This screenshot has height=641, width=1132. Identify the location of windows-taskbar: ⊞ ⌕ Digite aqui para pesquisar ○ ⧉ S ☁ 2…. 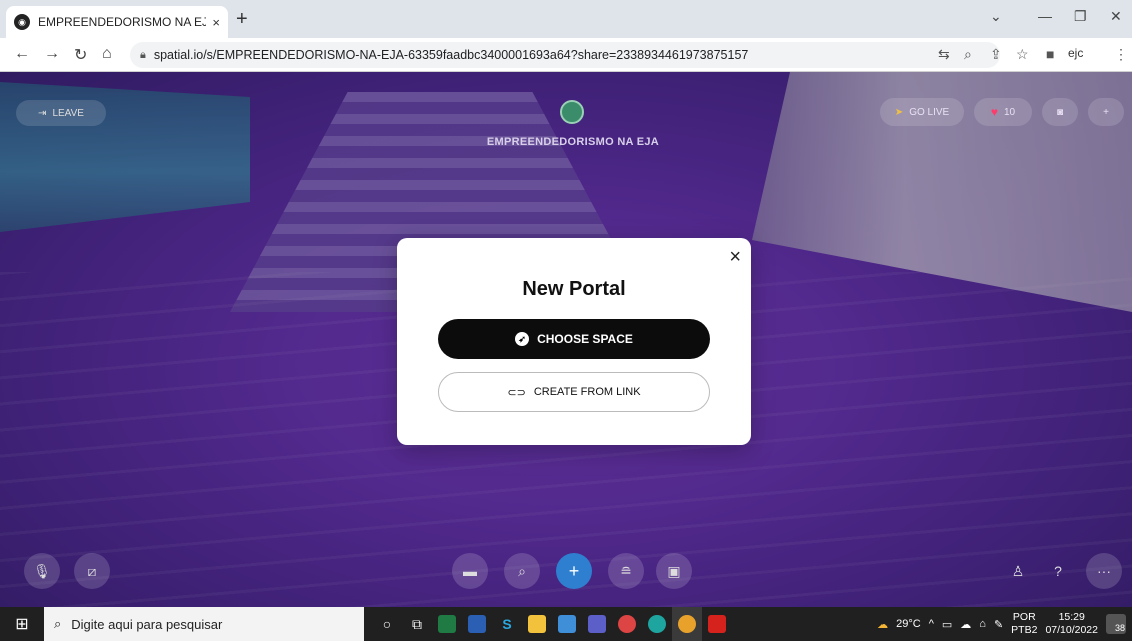
(566, 624).